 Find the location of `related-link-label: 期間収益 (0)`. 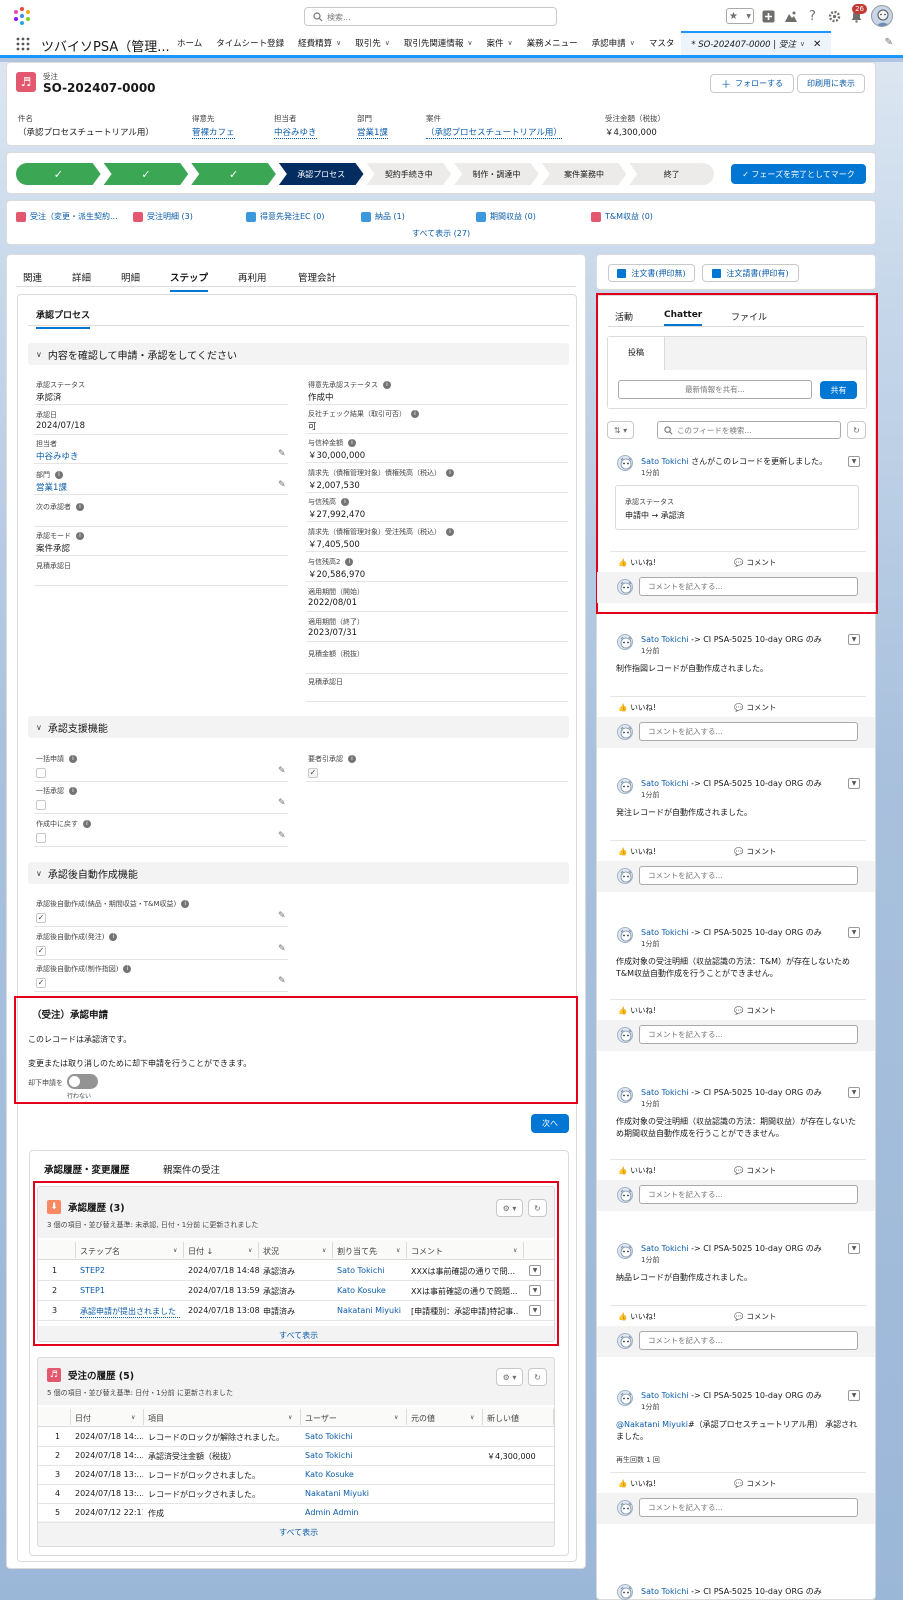

related-link-label: 期間収益 (0) is located at coordinates (513, 216).